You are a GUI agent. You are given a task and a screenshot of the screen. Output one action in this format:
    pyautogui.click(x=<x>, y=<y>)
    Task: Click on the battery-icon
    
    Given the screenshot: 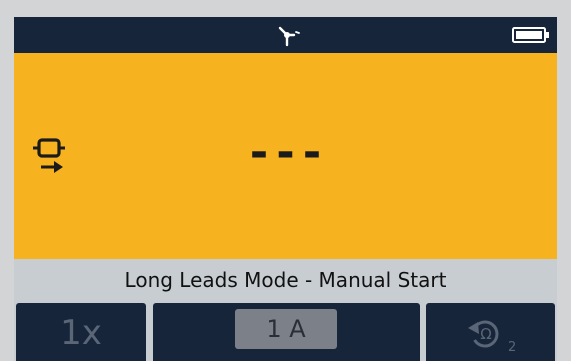 What is the action you would take?
    pyautogui.click(x=530, y=35)
    